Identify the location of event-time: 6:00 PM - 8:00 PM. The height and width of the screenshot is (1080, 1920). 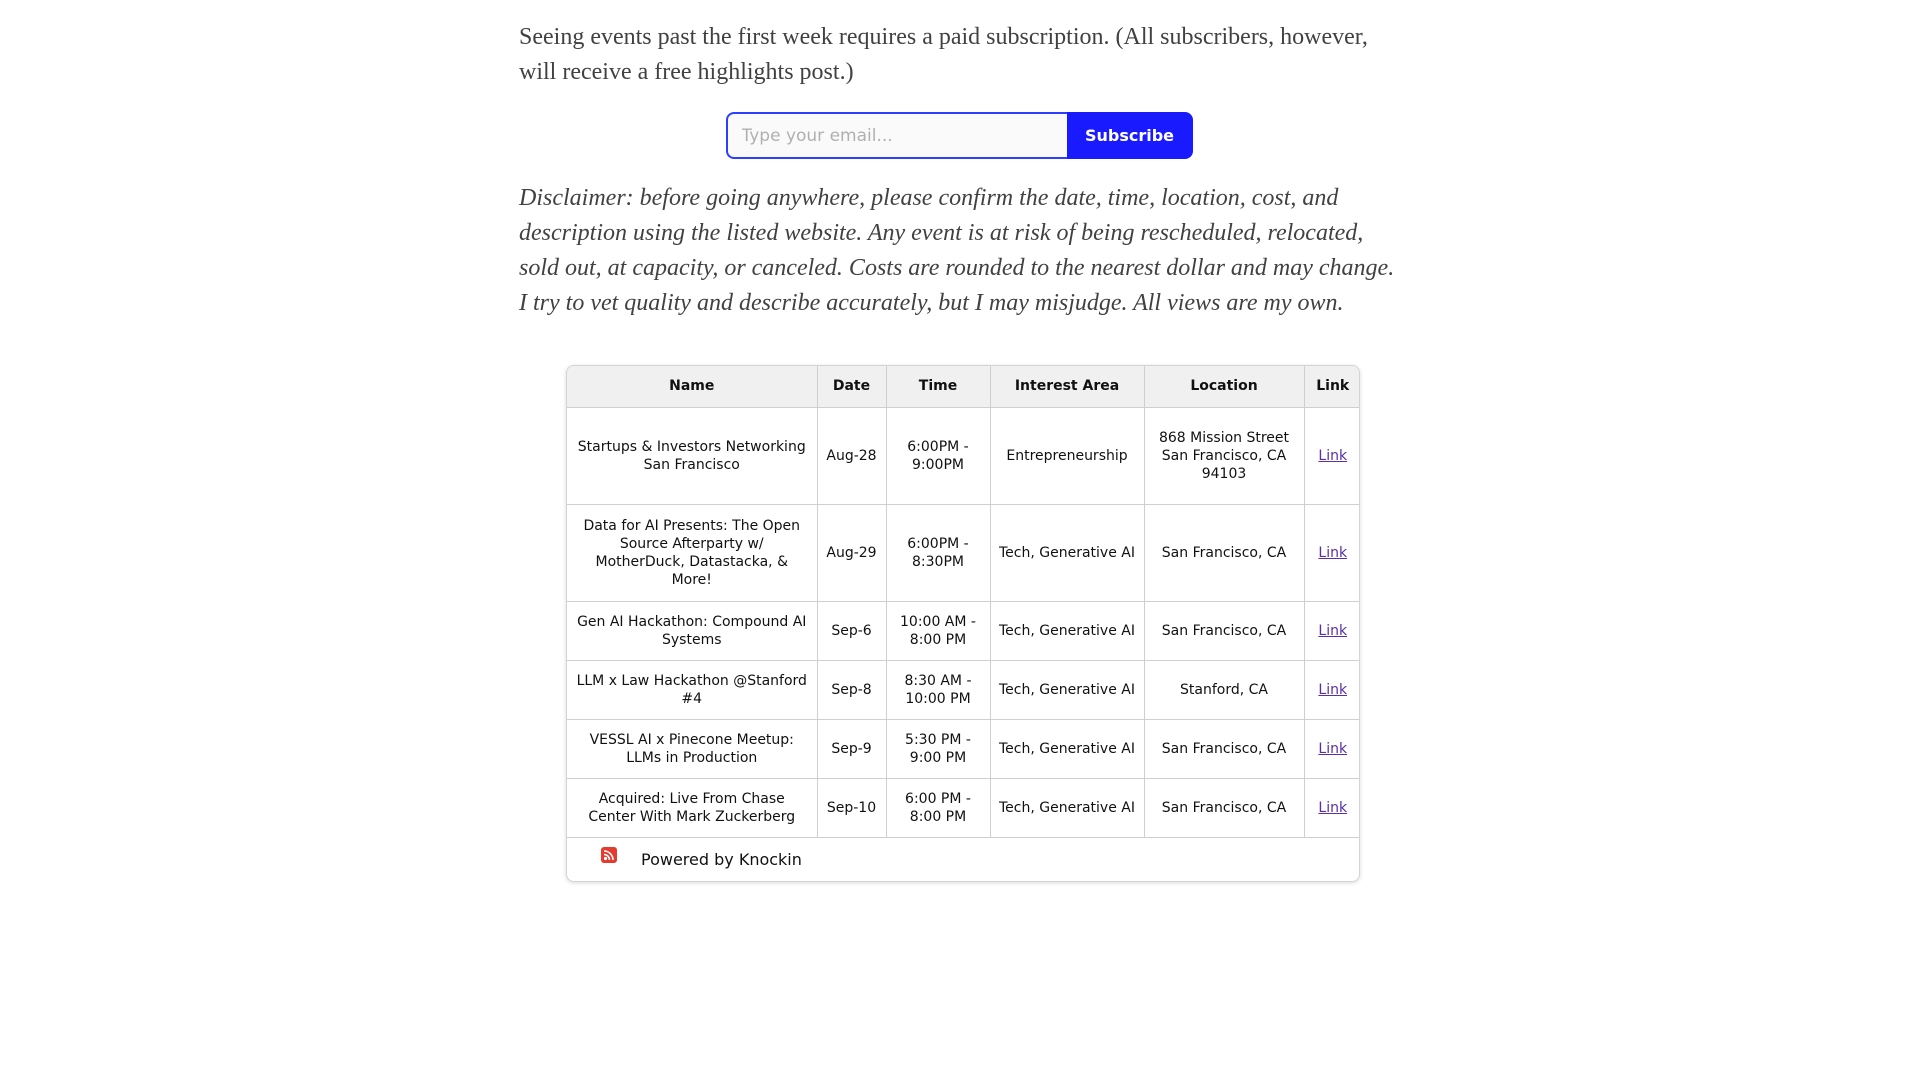
(938, 807).